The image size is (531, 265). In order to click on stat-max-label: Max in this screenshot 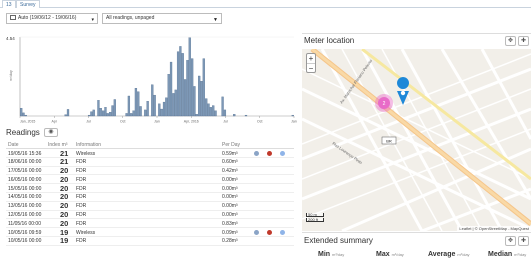, I will do `click(383, 254)`.